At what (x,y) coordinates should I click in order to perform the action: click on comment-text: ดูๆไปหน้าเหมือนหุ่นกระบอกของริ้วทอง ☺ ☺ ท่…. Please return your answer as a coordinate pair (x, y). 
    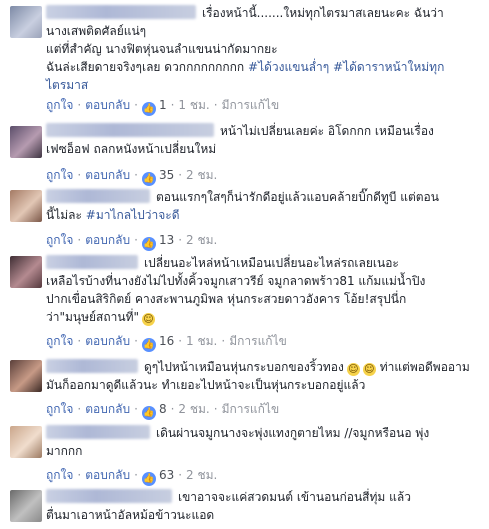
    Looking at the image, I should click on (258, 375).